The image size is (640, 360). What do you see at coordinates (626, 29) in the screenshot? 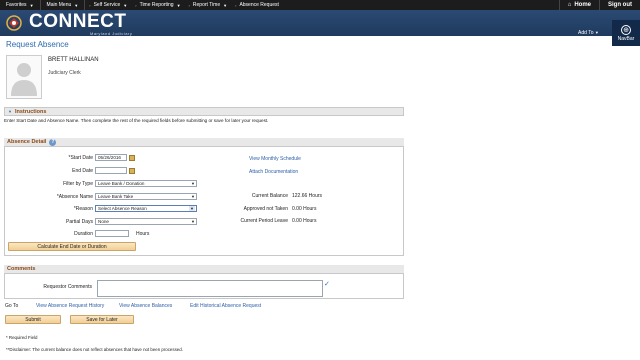
I see `compass-icon: ⊕` at bounding box center [626, 29].